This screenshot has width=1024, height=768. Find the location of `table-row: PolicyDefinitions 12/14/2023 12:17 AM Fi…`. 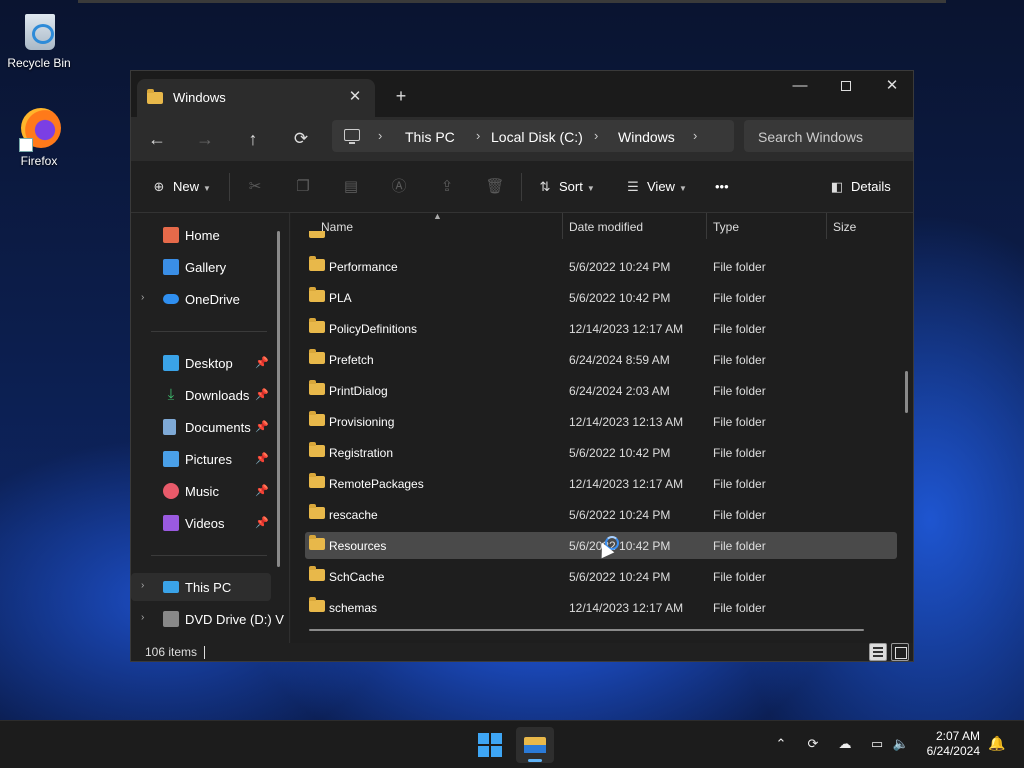

table-row: PolicyDefinitions 12/14/2023 12:17 AM Fi… is located at coordinates (601, 328).